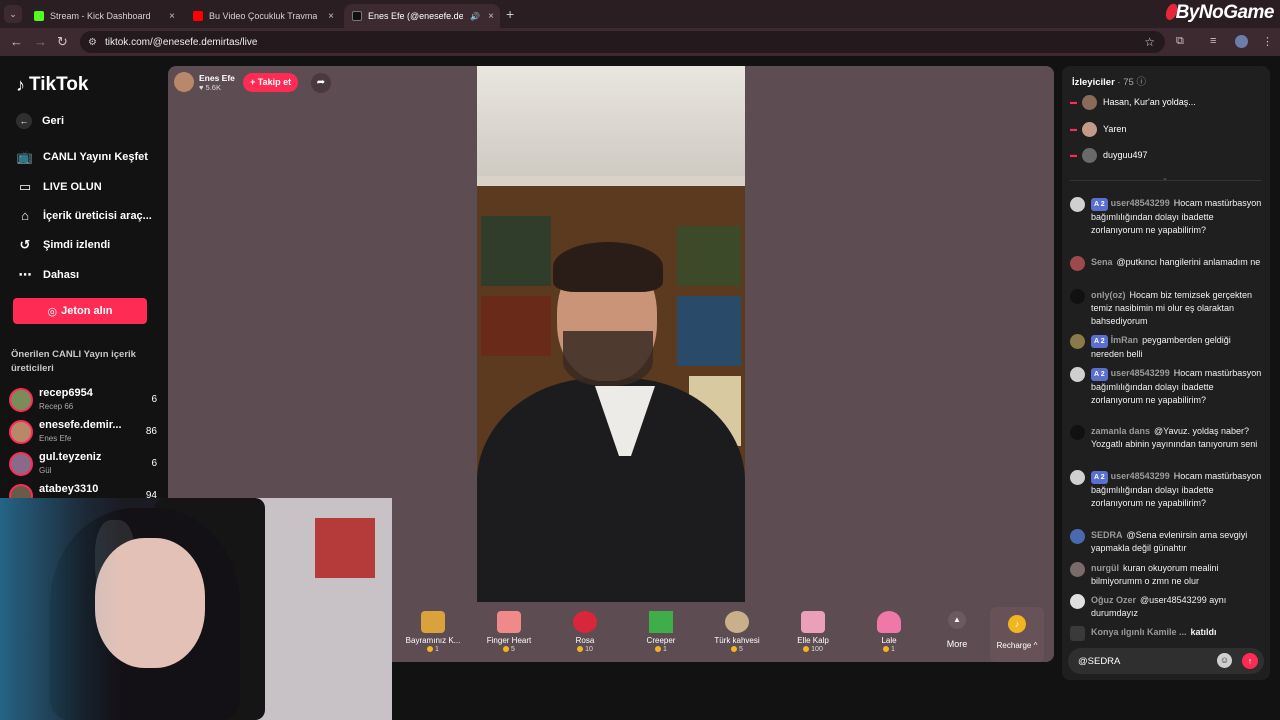 The image size is (1280, 720). I want to click on join-icon, so click(1077, 633).